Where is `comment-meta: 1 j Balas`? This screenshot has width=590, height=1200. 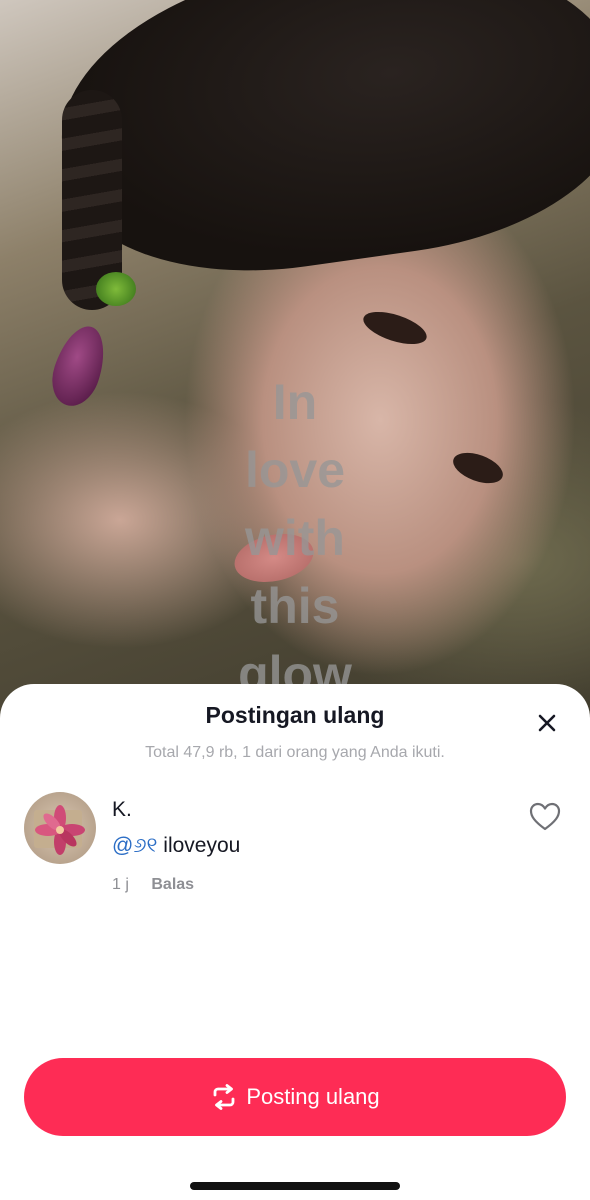
comment-meta: 1 j Balas is located at coordinates (153, 885).